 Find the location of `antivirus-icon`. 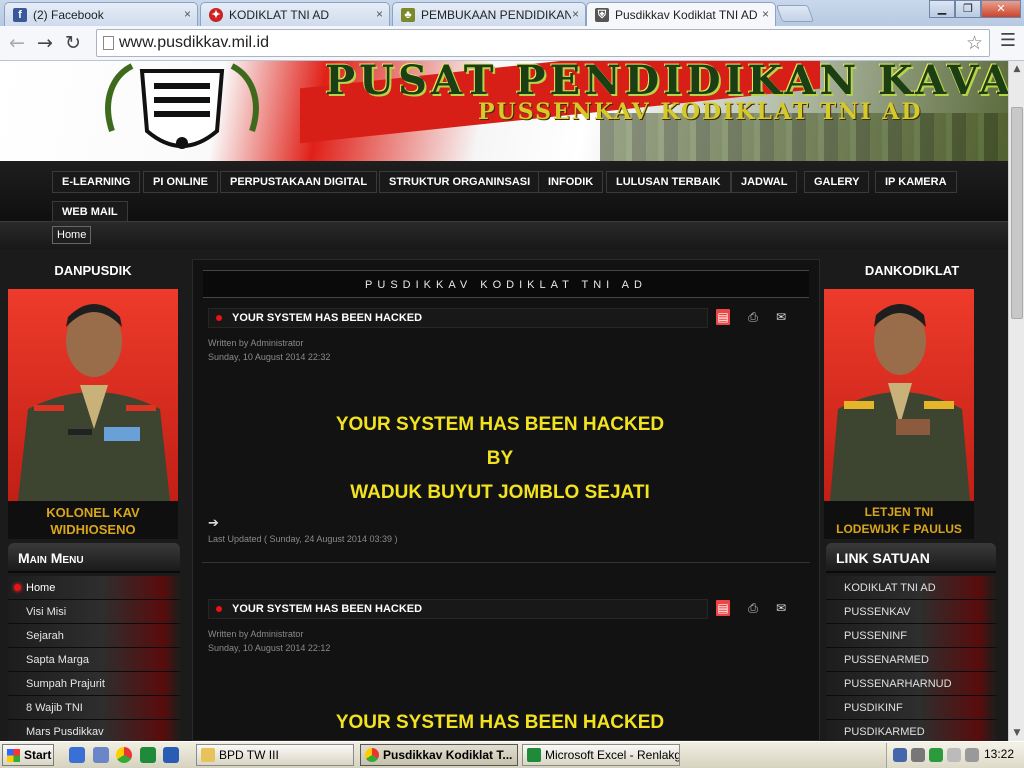

antivirus-icon is located at coordinates (936, 755).